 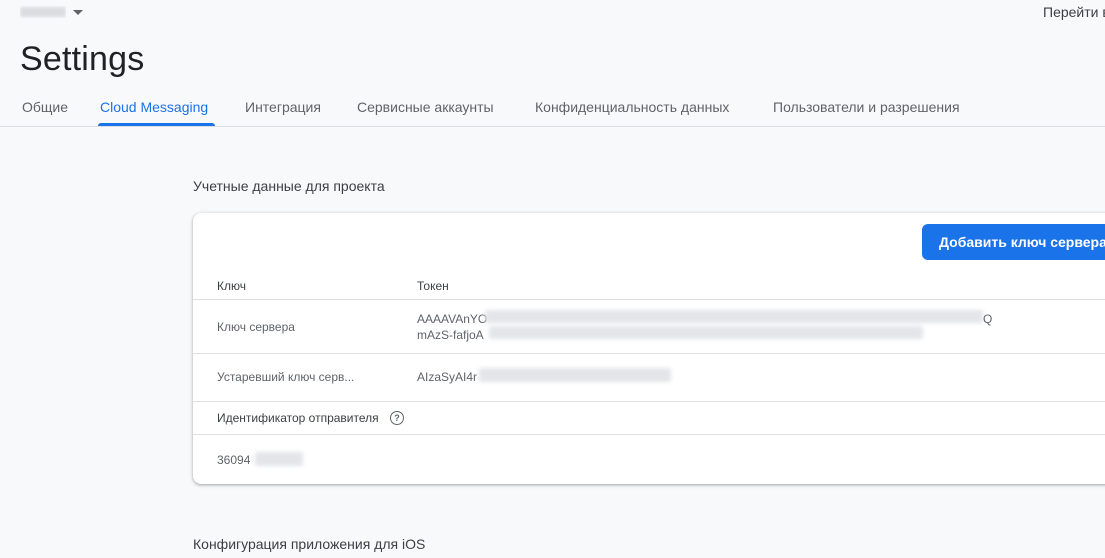 I want to click on ios-config-section-title: Конфигурация приложения для iOS, so click(x=309, y=544).